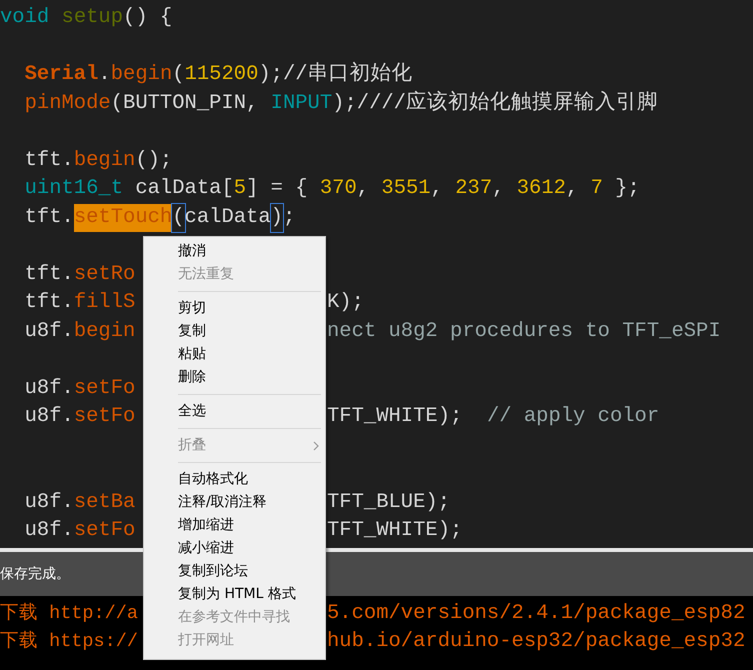  I want to click on code-token: 7, so click(596, 189).